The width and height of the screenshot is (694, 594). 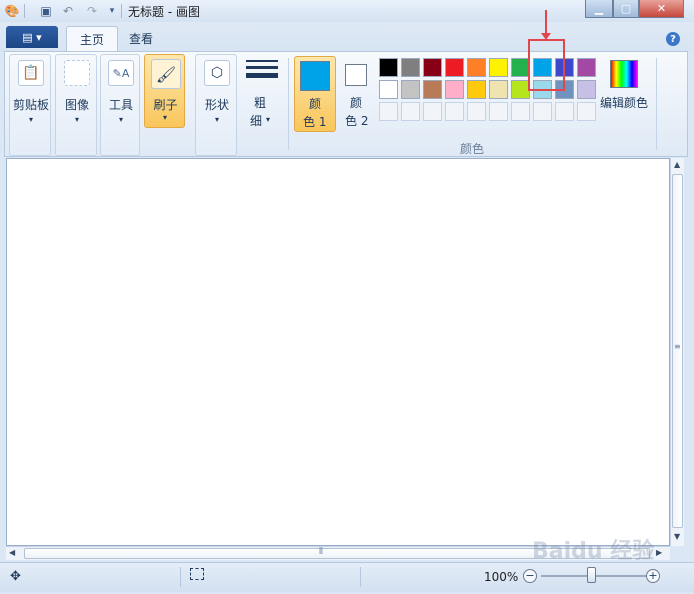 What do you see at coordinates (357, 121) in the screenshot?
I see `color2-label-bottom: 色 2` at bounding box center [357, 121].